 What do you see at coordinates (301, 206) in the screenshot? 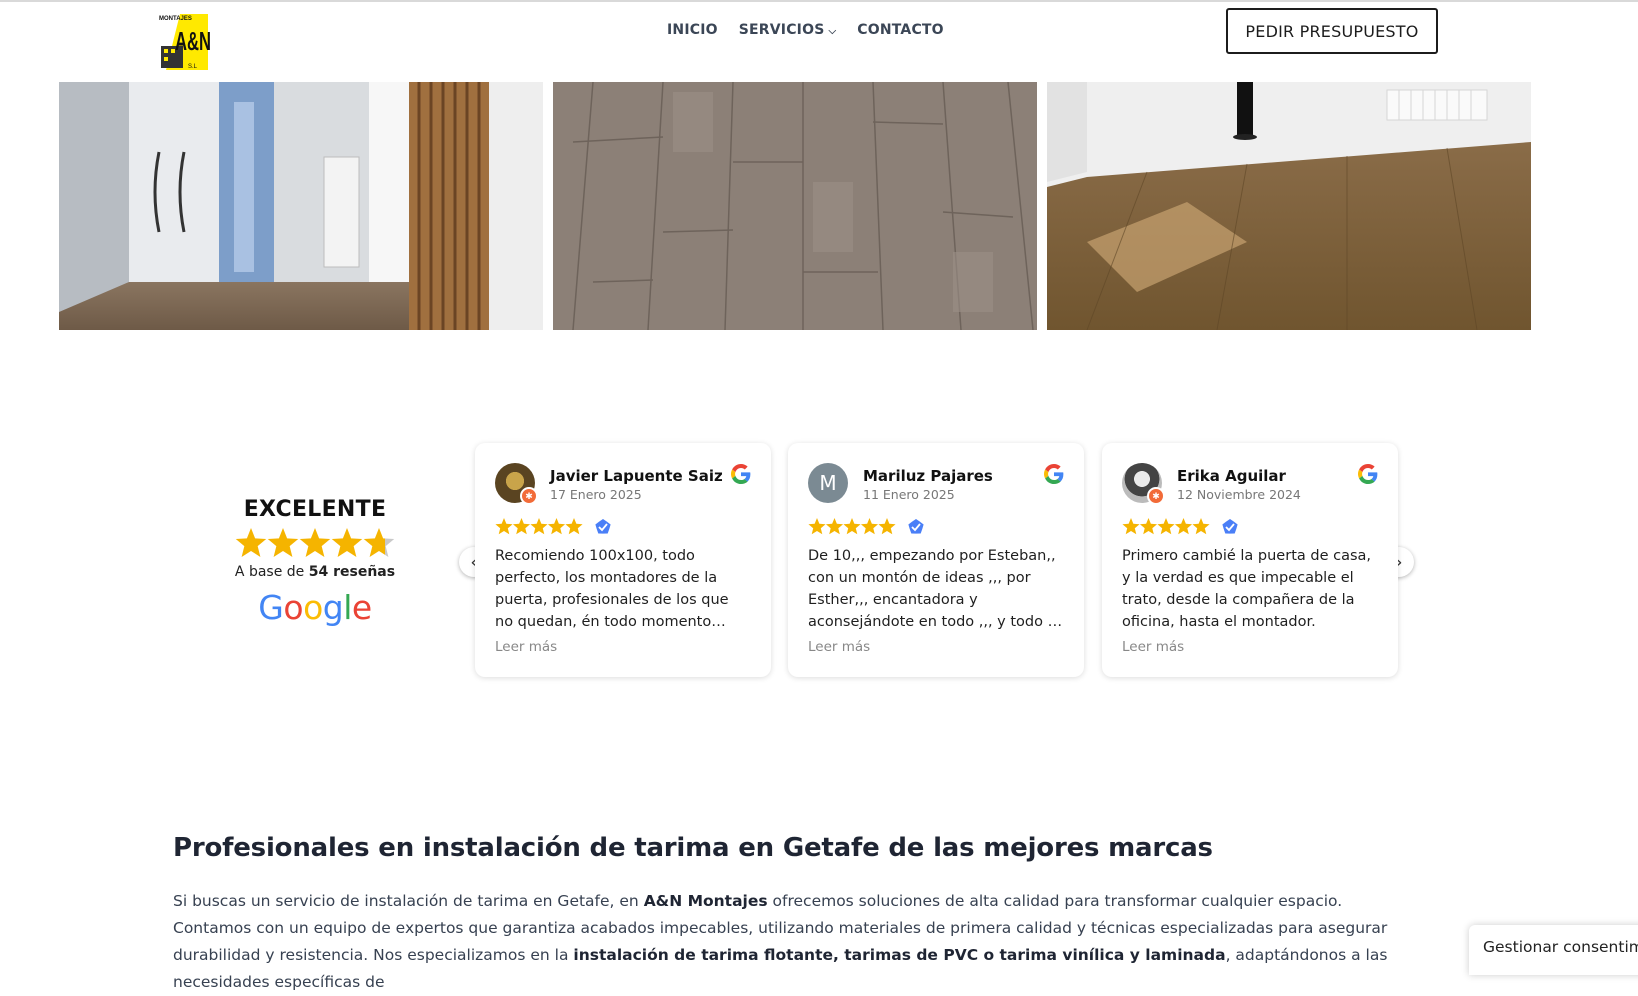
I see `gallery-photo-hallway` at bounding box center [301, 206].